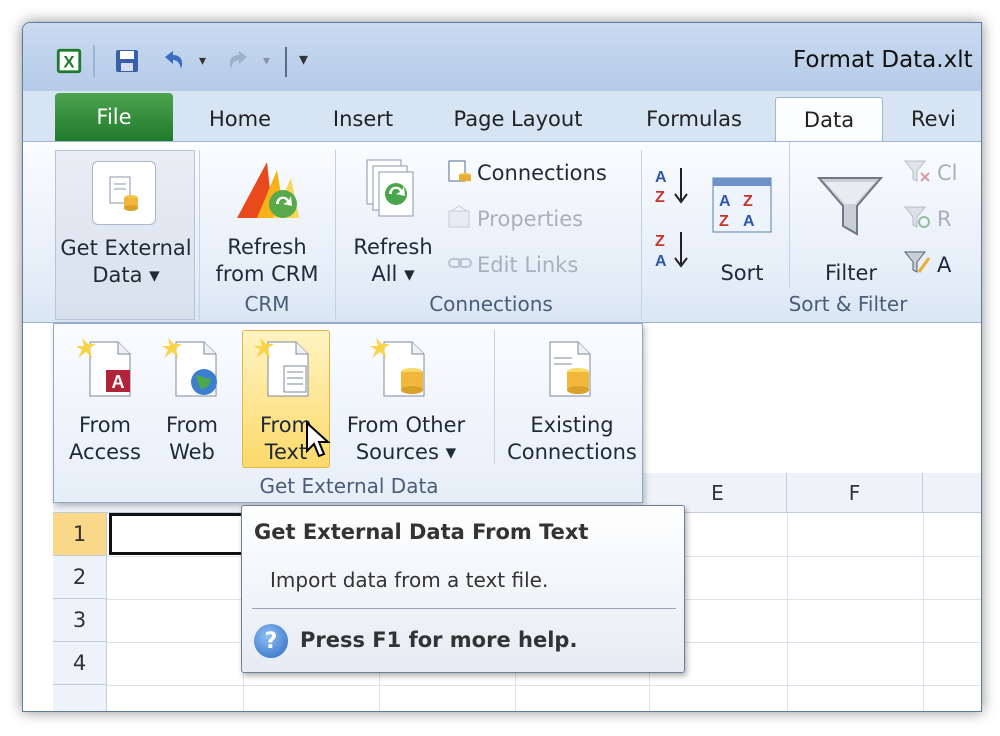  Describe the element at coordinates (239, 61) in the screenshot. I see `redo-icon` at that location.